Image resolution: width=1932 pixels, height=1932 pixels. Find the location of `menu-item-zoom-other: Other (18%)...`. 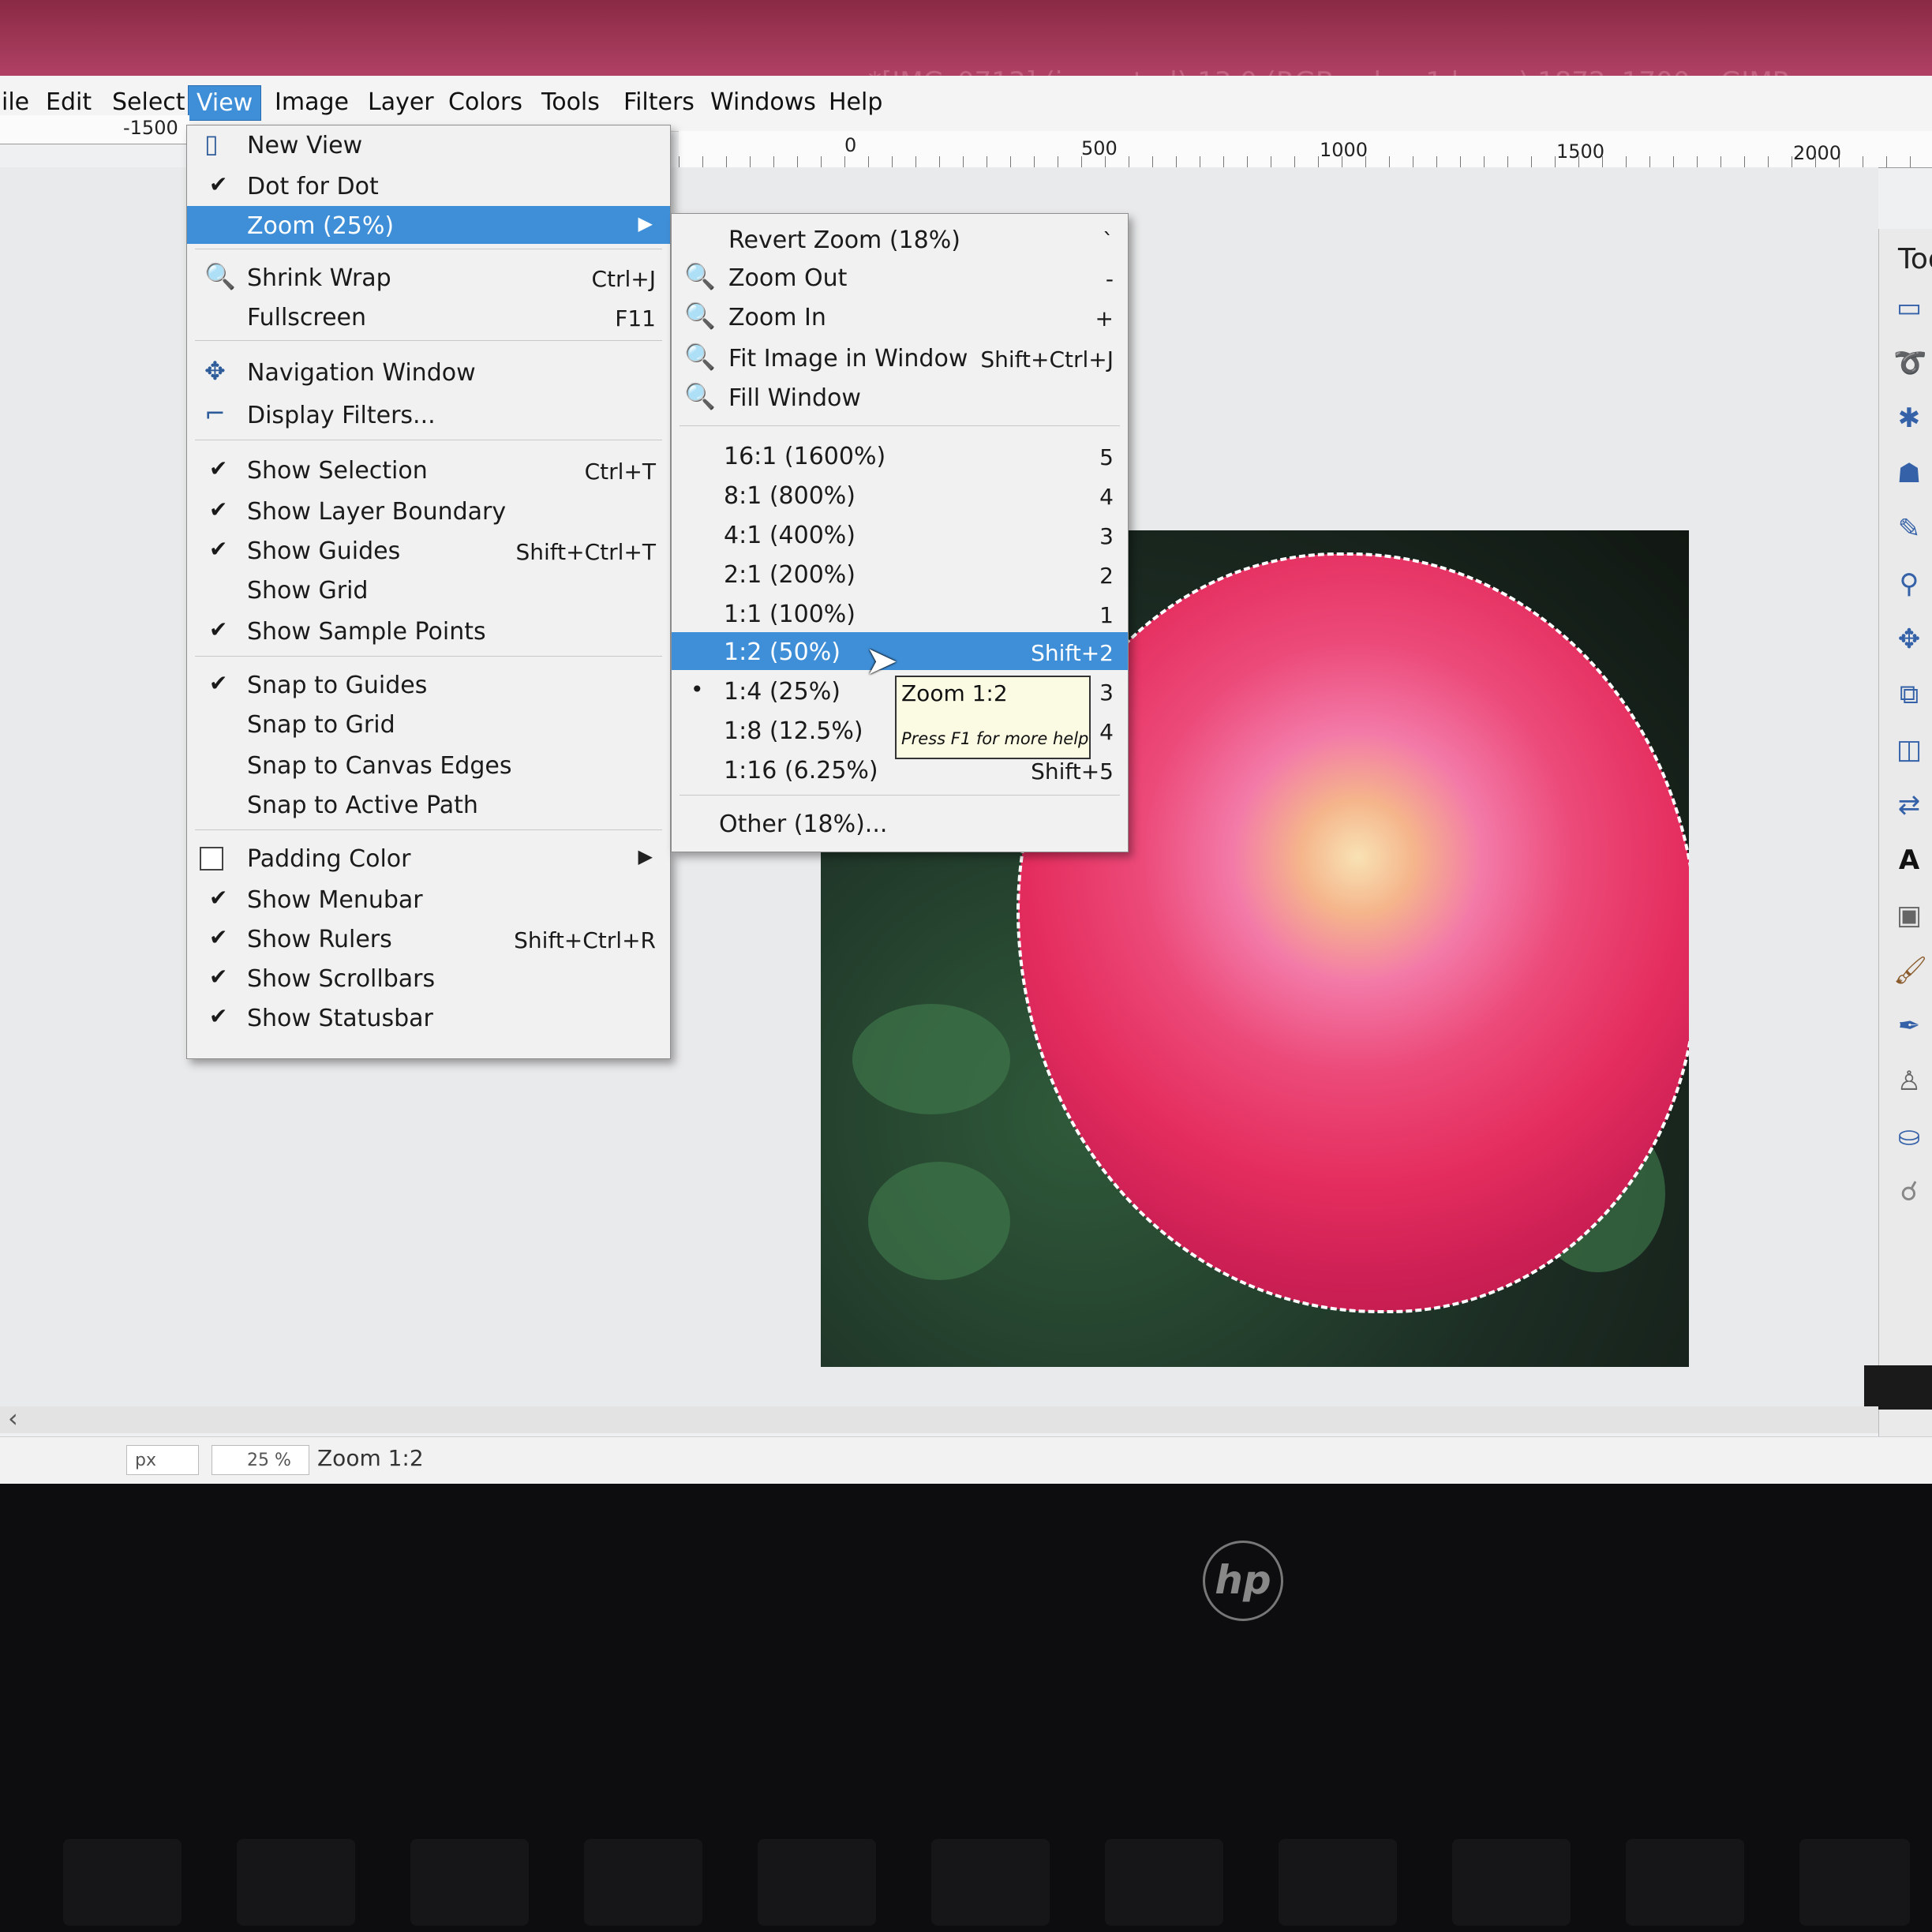

menu-item-zoom-other: Other (18%)... is located at coordinates (900, 823).